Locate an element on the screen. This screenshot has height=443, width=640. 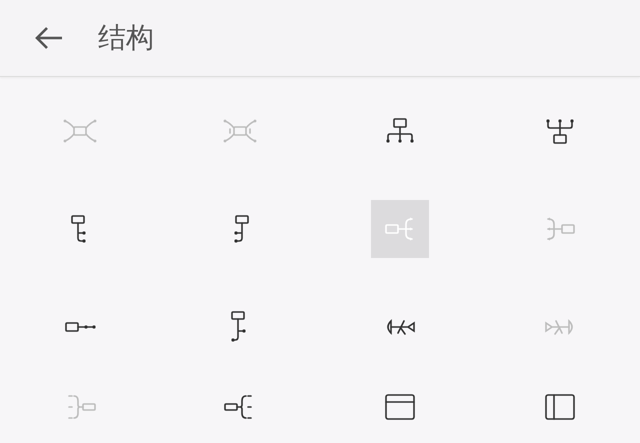
page-title: 结构 is located at coordinates (126, 38).